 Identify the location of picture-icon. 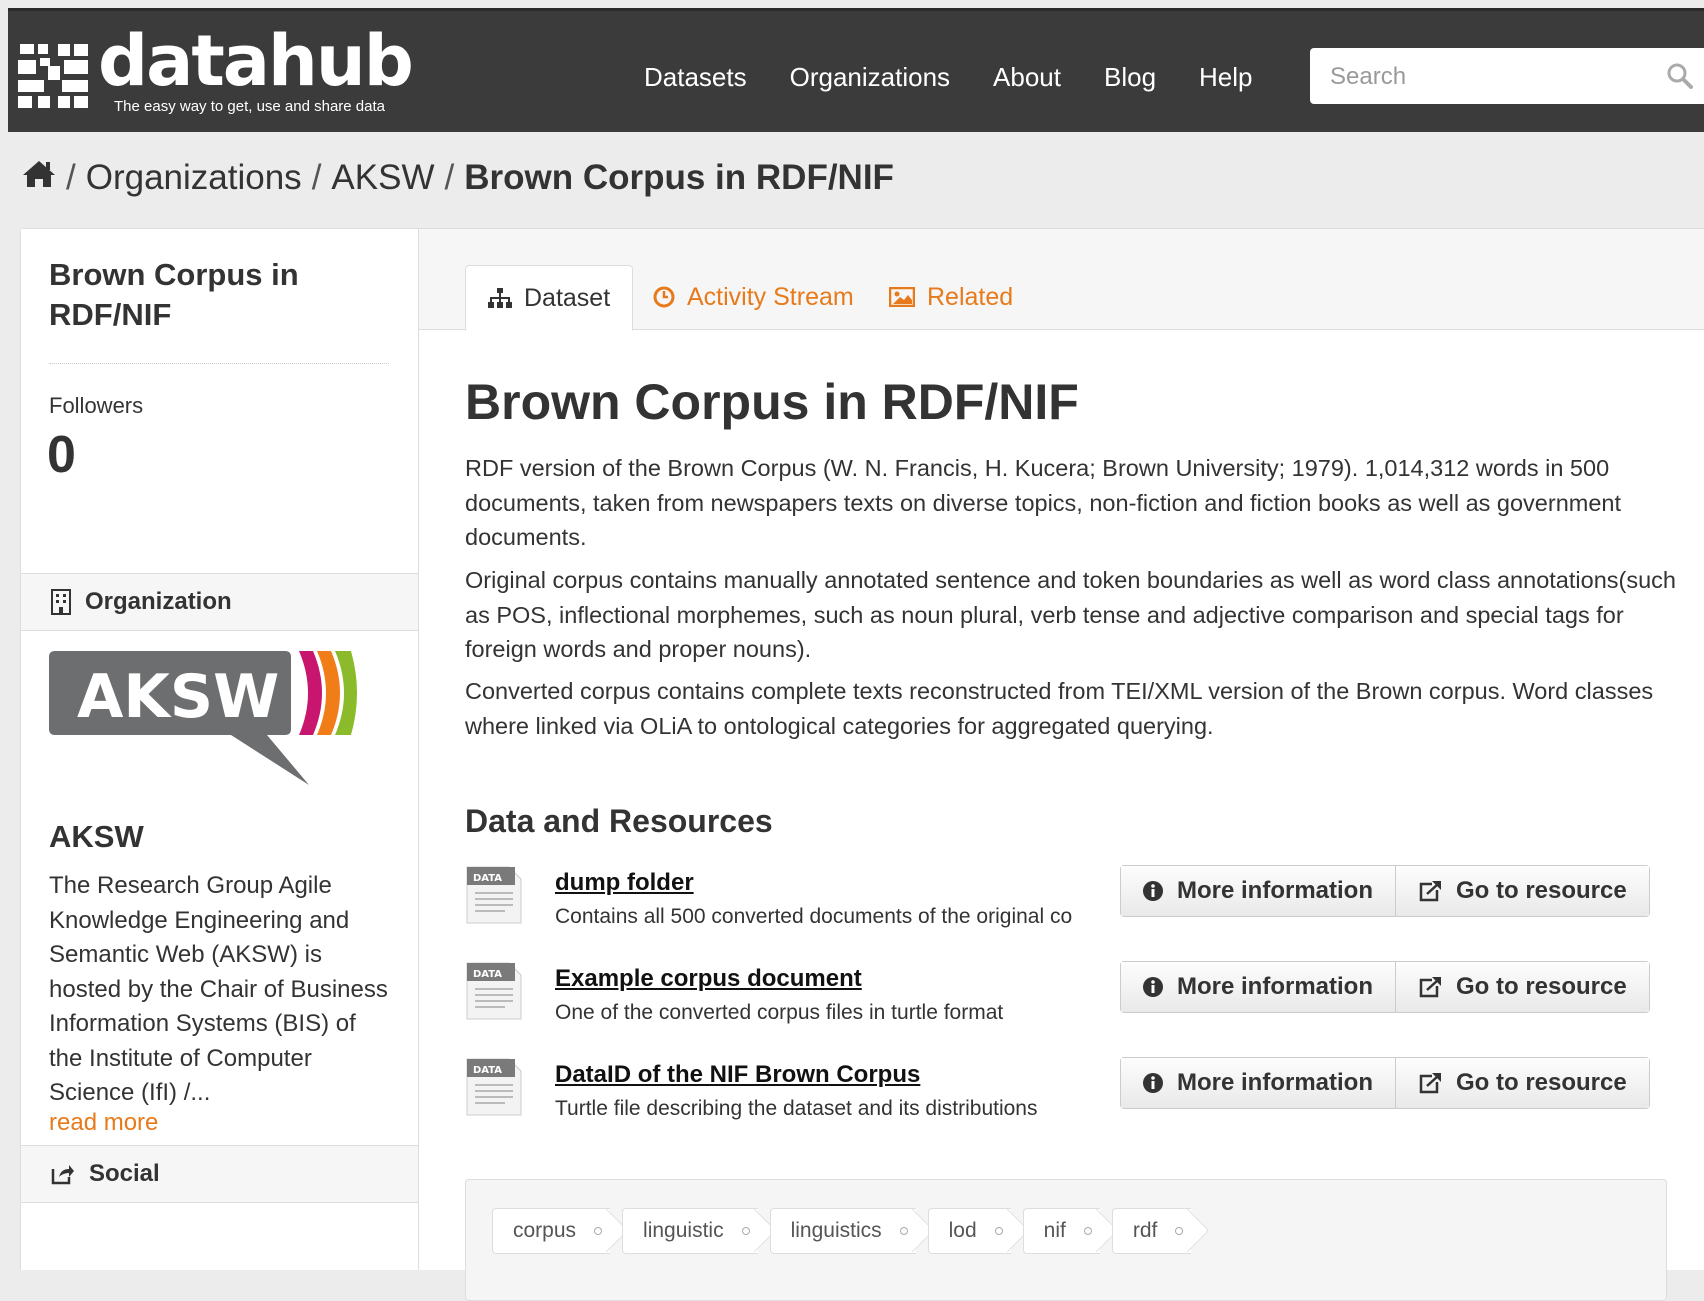
(902, 297).